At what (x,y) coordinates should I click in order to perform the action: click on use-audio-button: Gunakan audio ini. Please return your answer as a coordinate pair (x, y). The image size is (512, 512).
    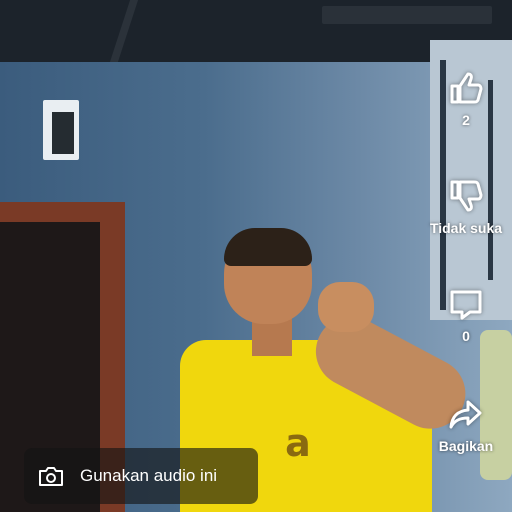
    Looking at the image, I should click on (141, 476).